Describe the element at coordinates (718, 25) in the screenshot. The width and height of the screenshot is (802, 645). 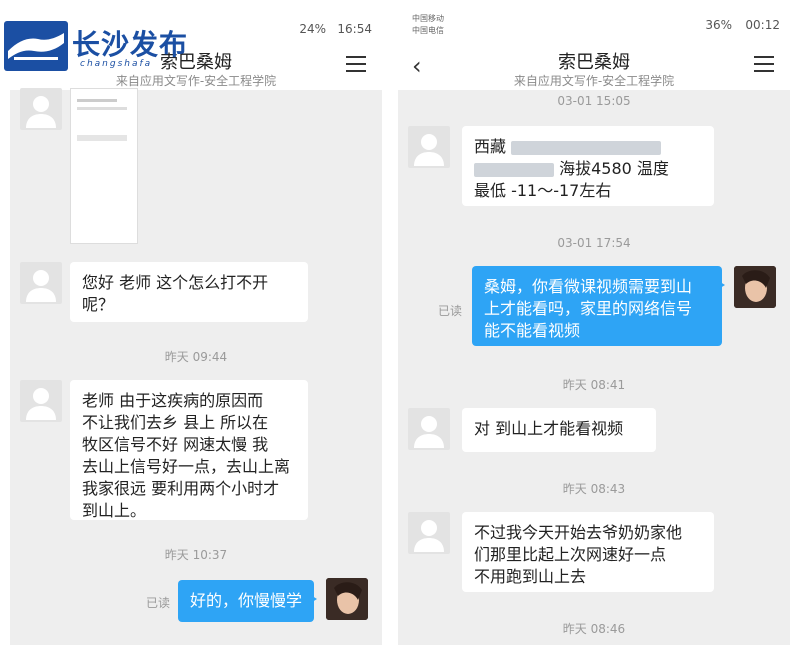
I see `battery-percent: 36%` at that location.